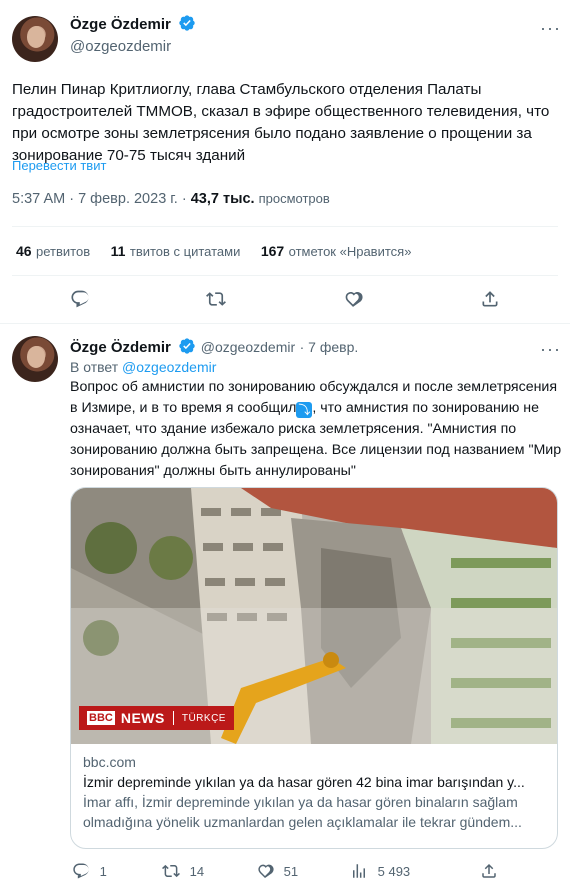 The height and width of the screenshot is (891, 570). What do you see at coordinates (53, 251) in the screenshot?
I see `retweets-stat: 46 ретвитов` at bounding box center [53, 251].